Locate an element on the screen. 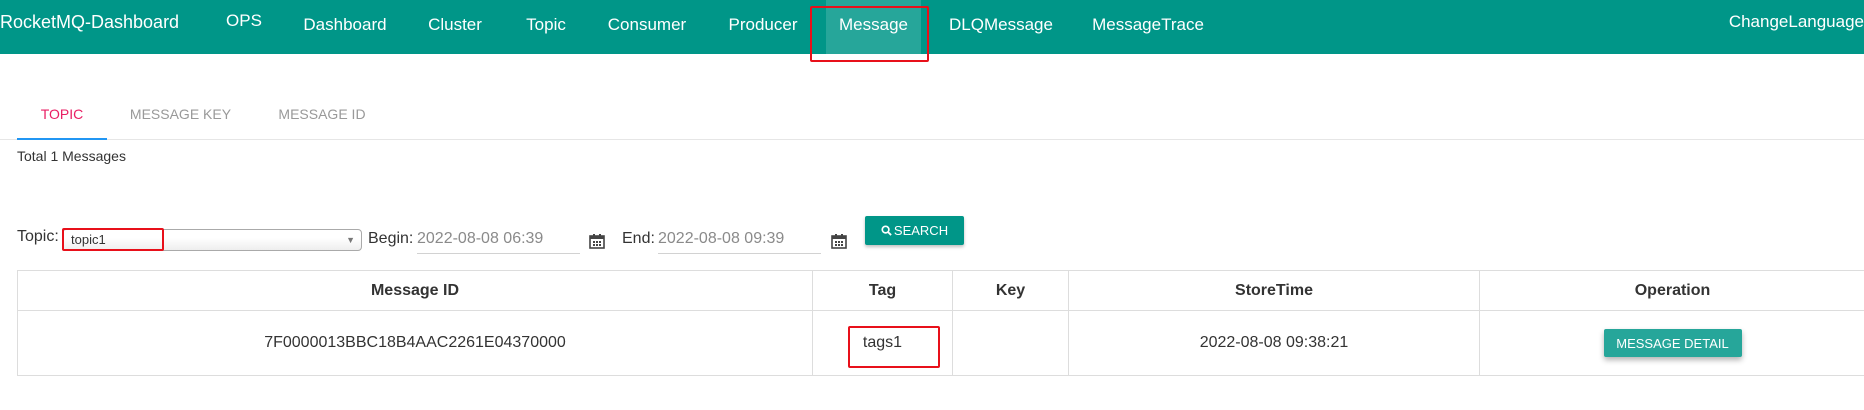 Image resolution: width=1864 pixels, height=410 pixels. annotation-box-tag is located at coordinates (894, 347).